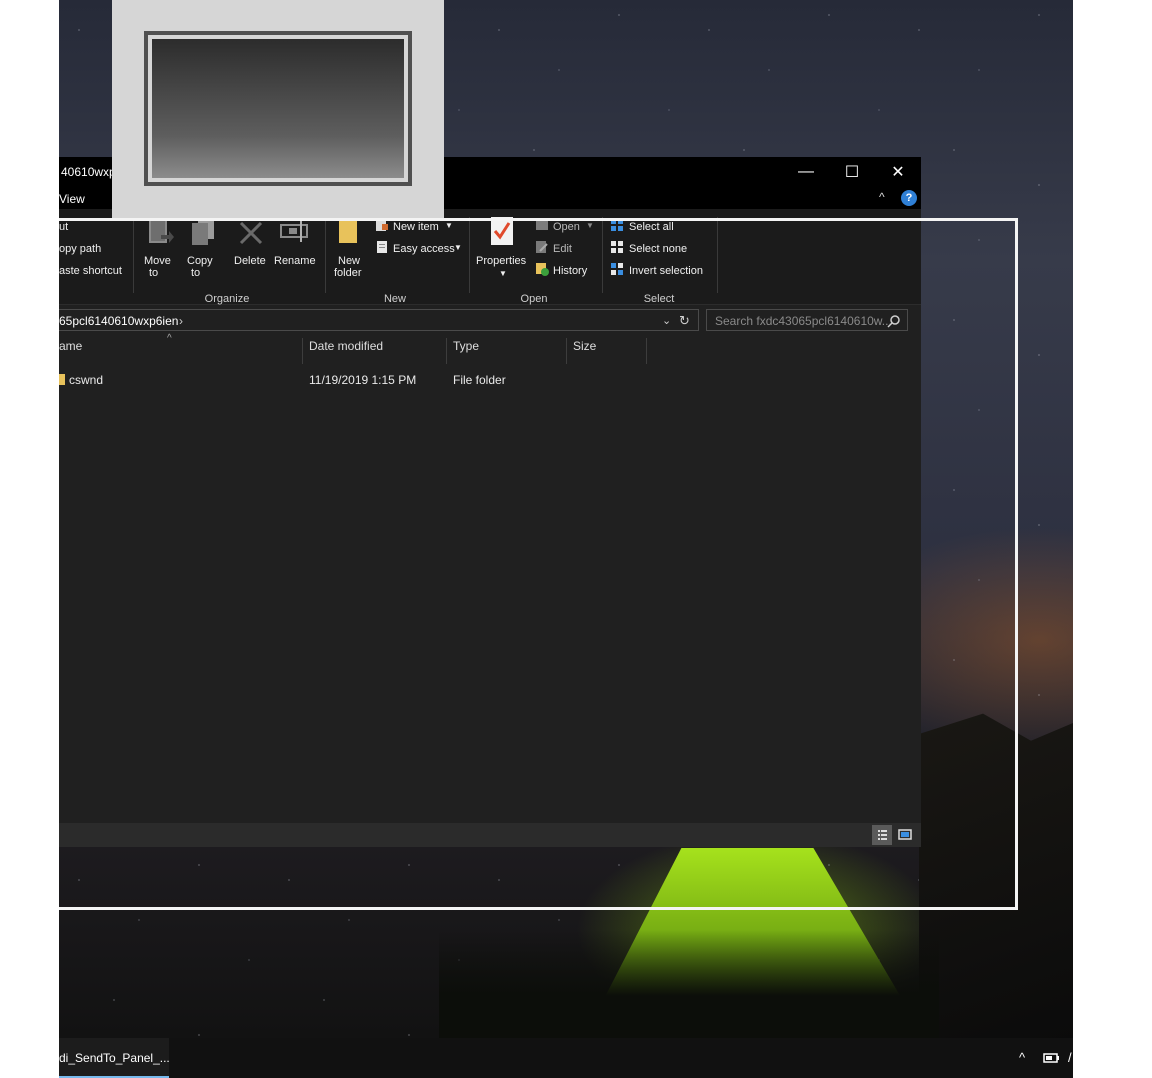  What do you see at coordinates (566, 1058) in the screenshot?
I see `taskbar: di_SendTo_Panel_... ^ /` at bounding box center [566, 1058].